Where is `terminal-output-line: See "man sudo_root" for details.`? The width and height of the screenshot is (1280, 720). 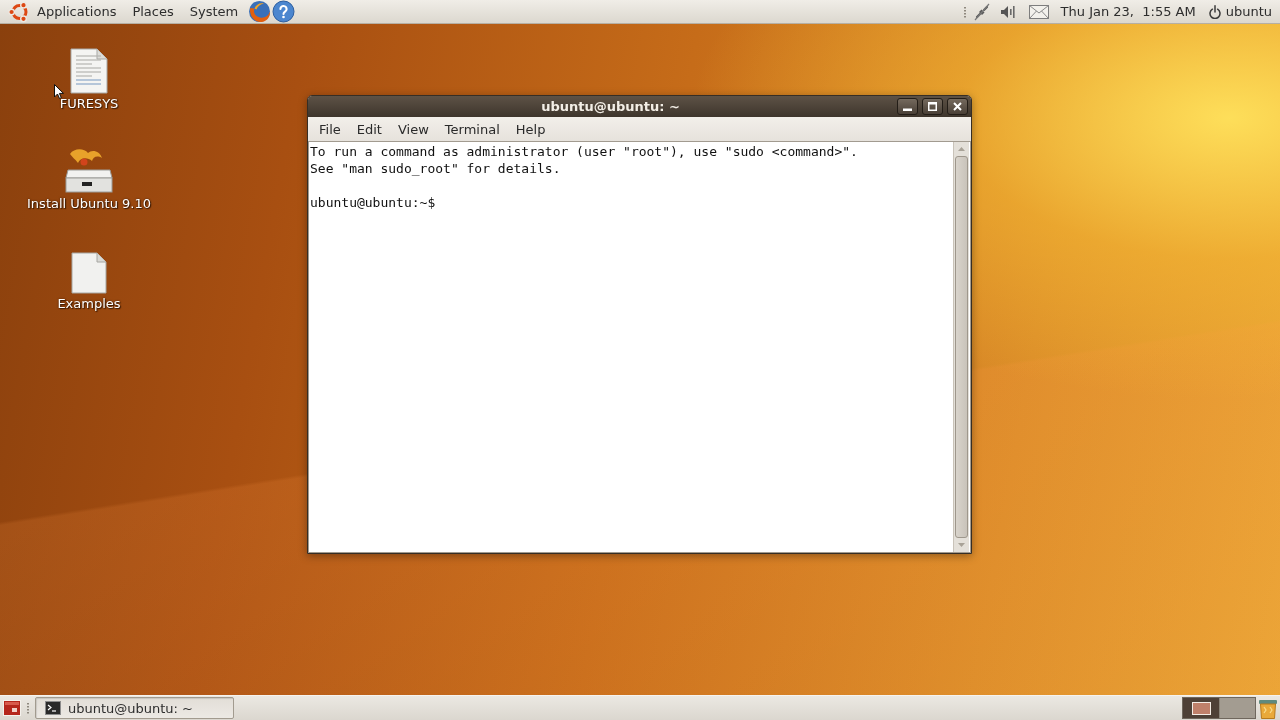 terminal-output-line: See "man sudo_root" for details. is located at coordinates (435, 168).